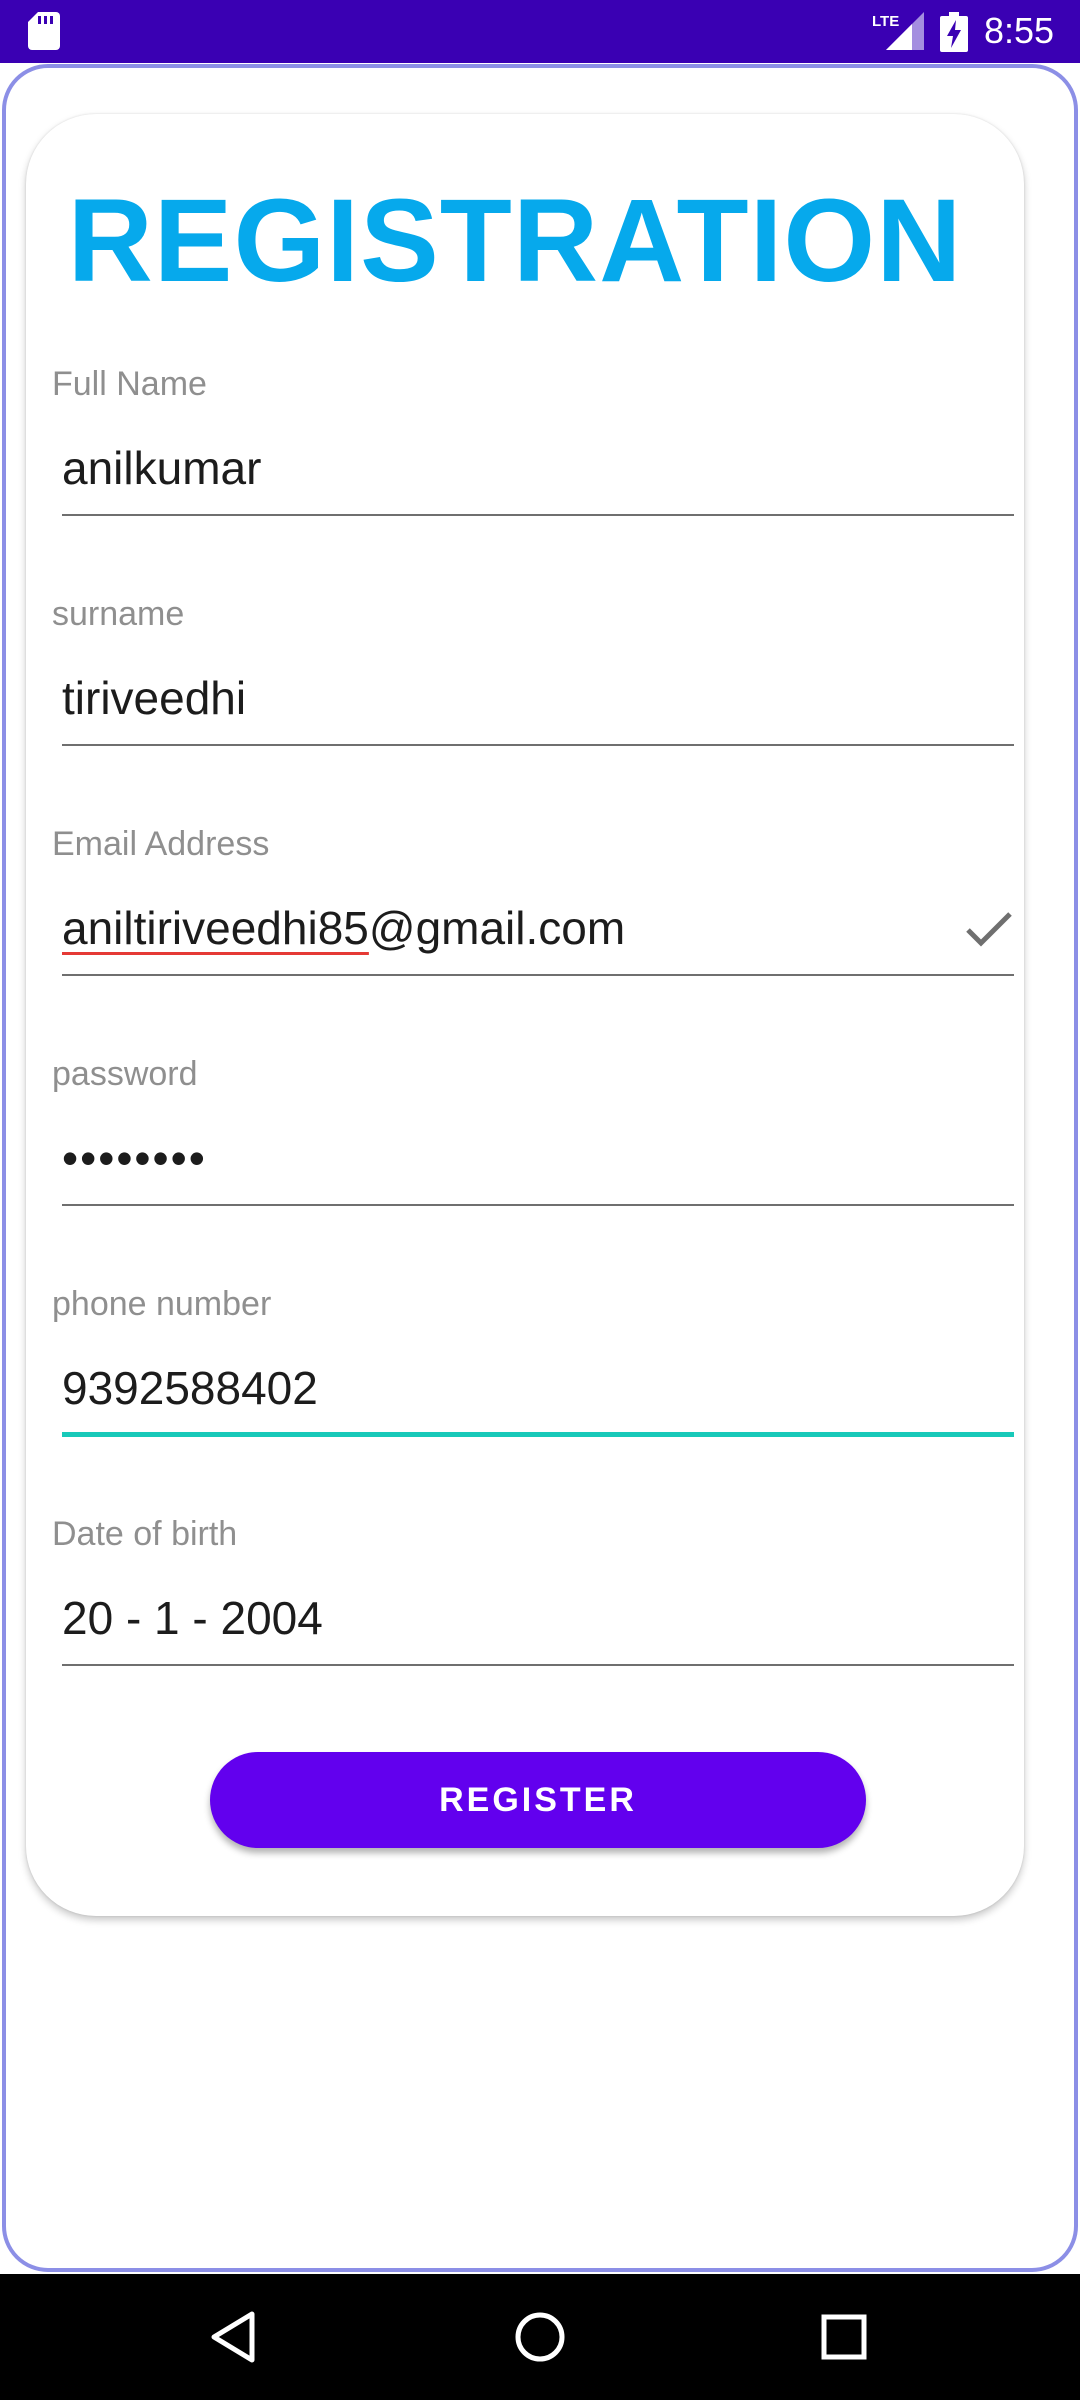 This screenshot has height=2400, width=1080. Describe the element at coordinates (497, 928) in the screenshot. I see `email-domain-part: @gmail.com` at that location.